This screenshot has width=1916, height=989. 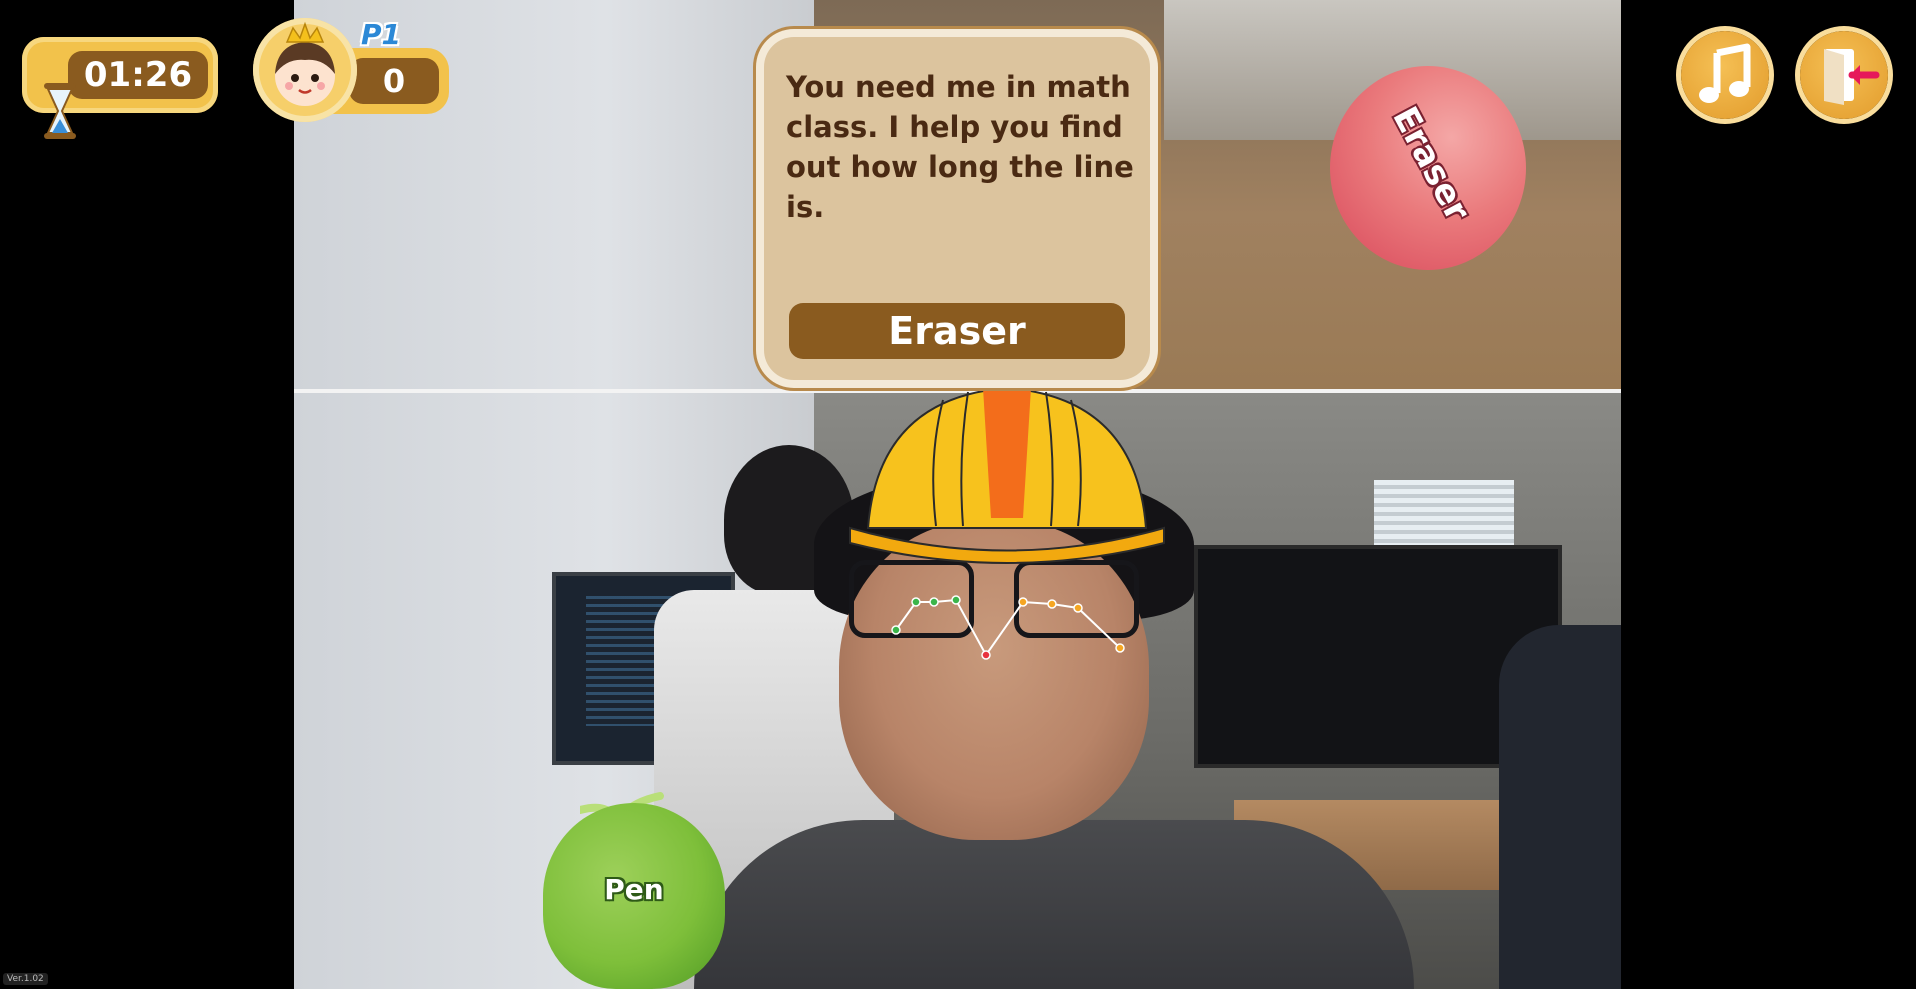 I want to click on music-toggle-button, so click(x=1725, y=75).